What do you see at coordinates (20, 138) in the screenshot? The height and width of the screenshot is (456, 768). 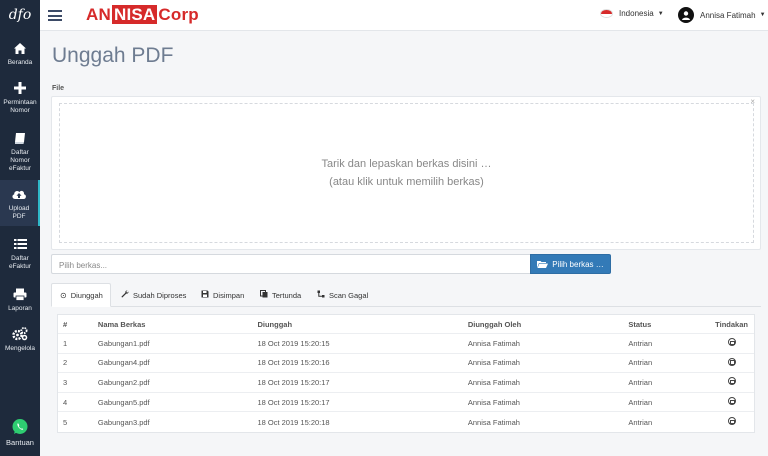 I see `book-icon` at bounding box center [20, 138].